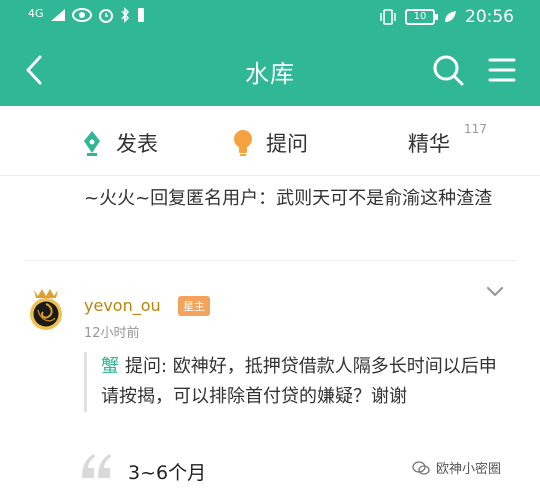  What do you see at coordinates (124, 15) in the screenshot?
I see `bluetooth-icon` at bounding box center [124, 15].